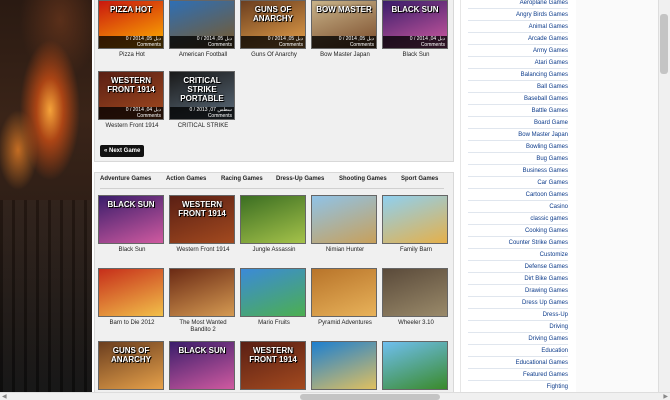  What do you see at coordinates (202, 24) in the screenshot?
I see `game-thumbnail: 0 / 2014 ,05 دبل Comments` at bounding box center [202, 24].